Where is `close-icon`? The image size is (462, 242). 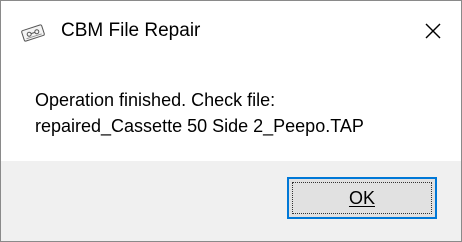 close-icon is located at coordinates (433, 33).